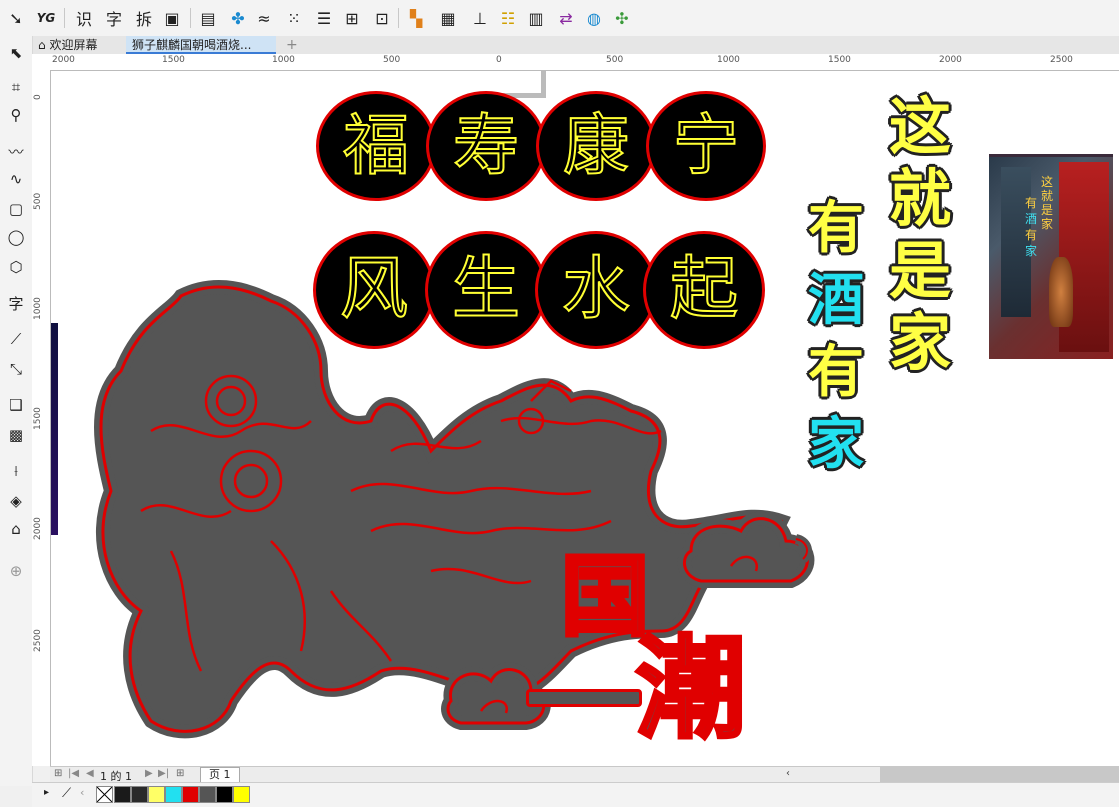  Describe the element at coordinates (90, 773) in the screenshot. I see `prev-page-icon: ◀` at that location.